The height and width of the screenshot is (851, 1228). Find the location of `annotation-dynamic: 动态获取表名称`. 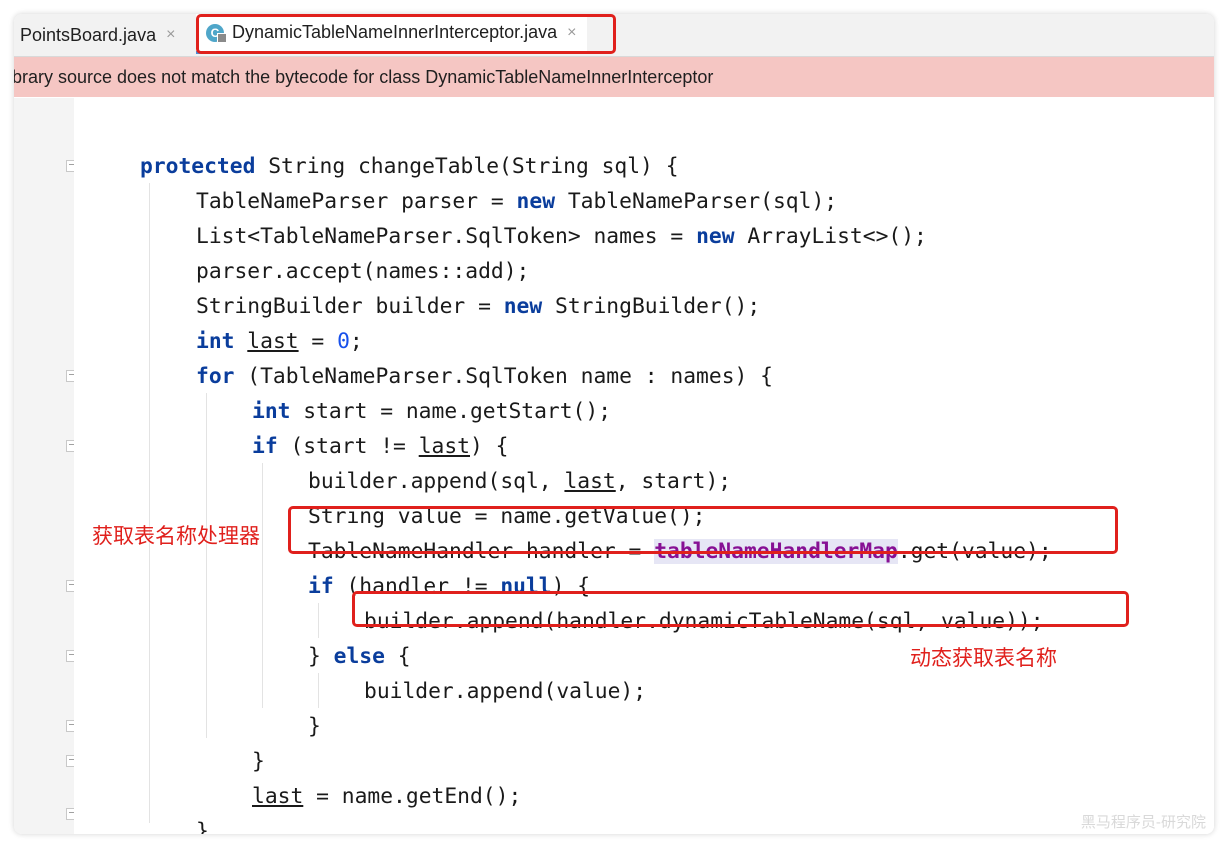

annotation-dynamic: 动态获取表名称 is located at coordinates (983, 658).